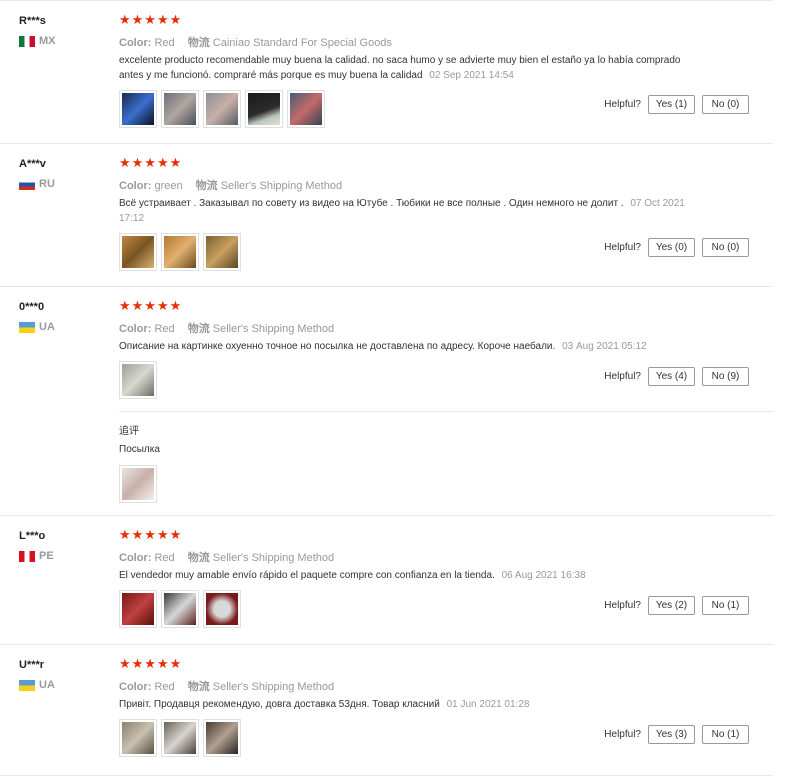 The image size is (793, 780). I want to click on reviewer-name: A***v, so click(32, 164).